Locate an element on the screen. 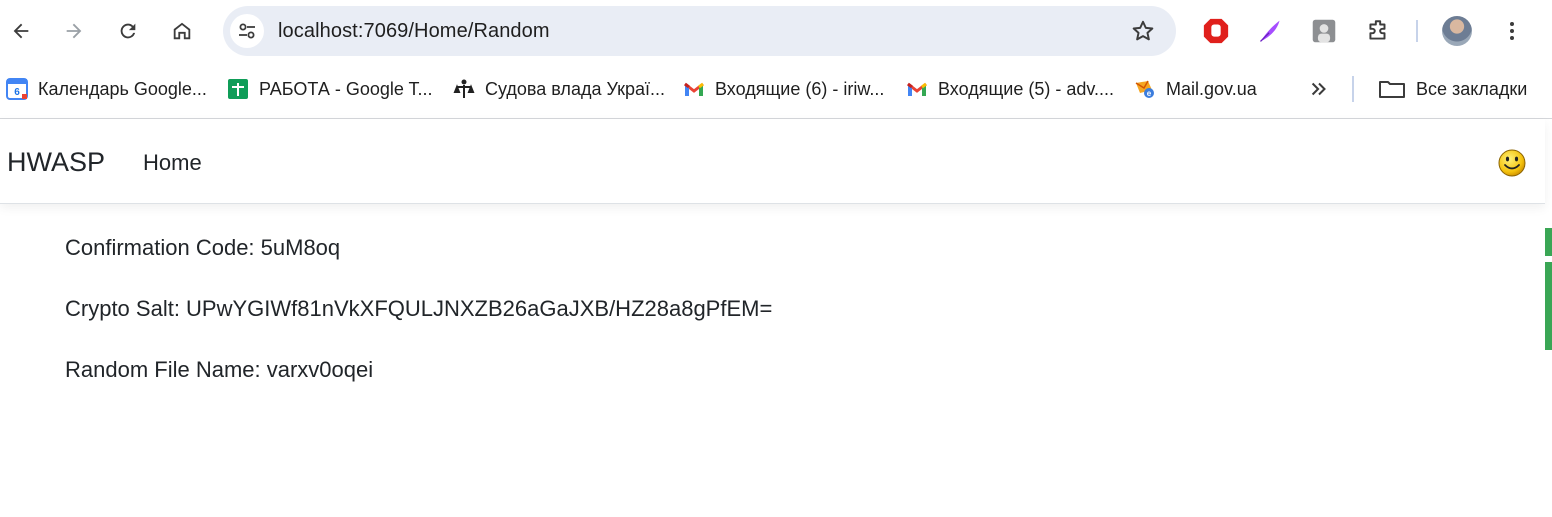 Image resolution: width=1552 pixels, height=517 pixels. forward-button is located at coordinates (74, 31).